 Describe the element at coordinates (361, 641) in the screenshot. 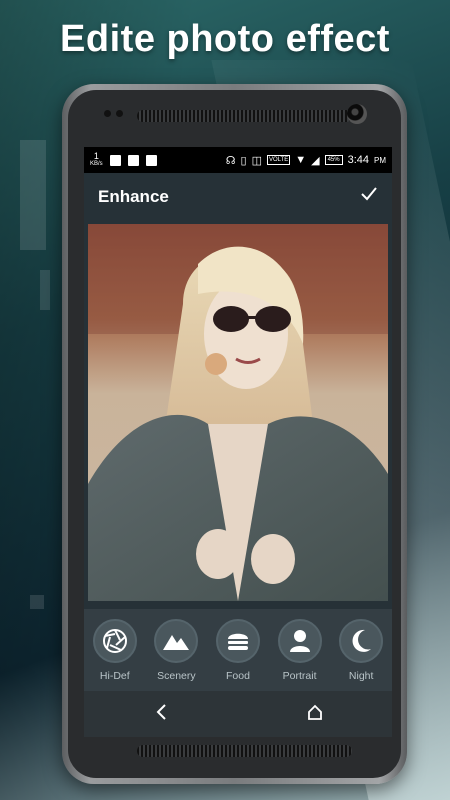

I see `moon-icon` at that location.